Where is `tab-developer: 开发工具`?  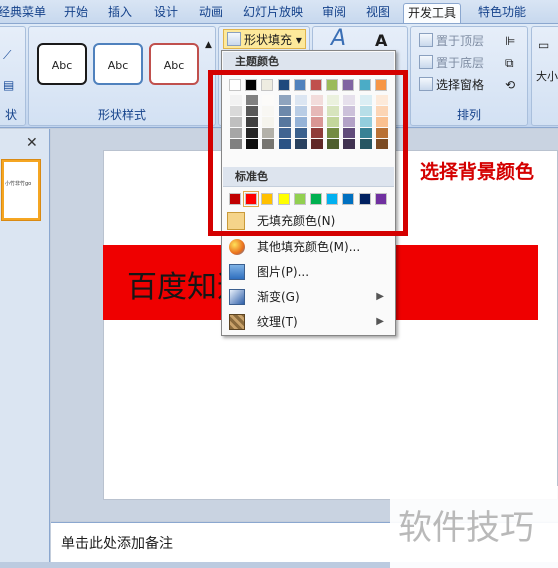
tab-developer: 开发工具 is located at coordinates (432, 13).